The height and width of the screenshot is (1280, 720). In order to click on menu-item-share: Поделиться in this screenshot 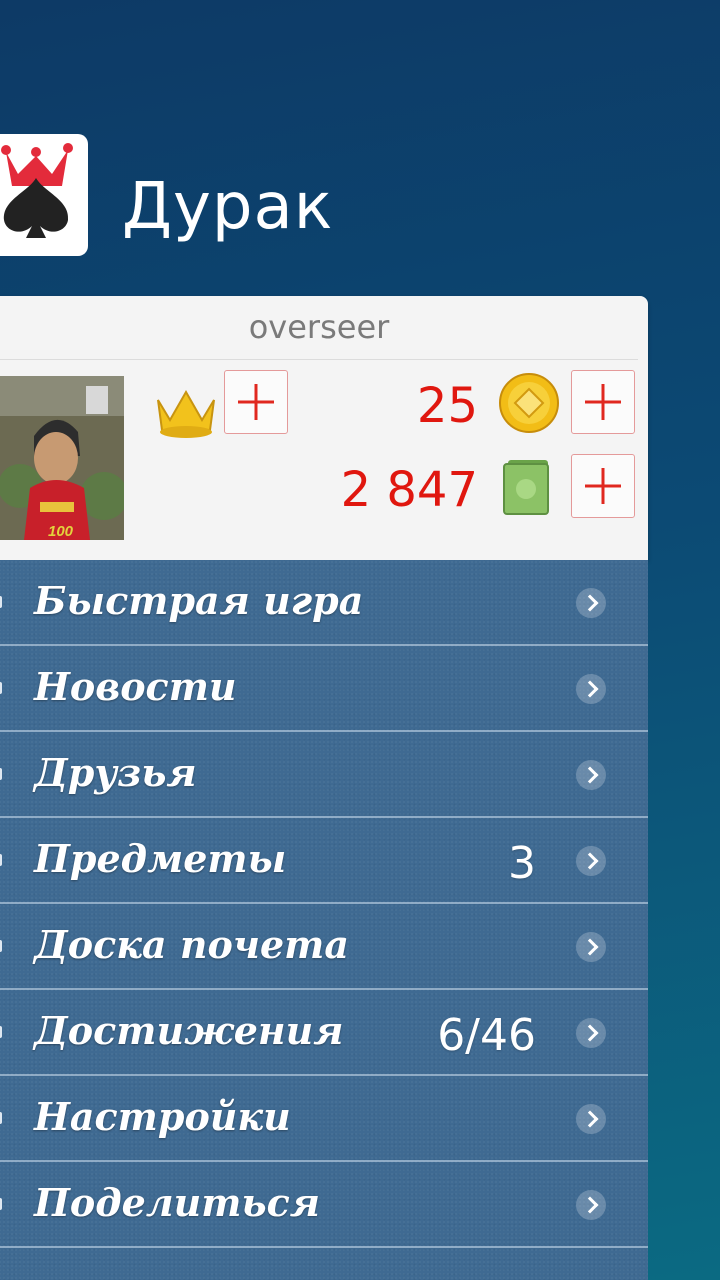, I will do `click(324, 1205)`.